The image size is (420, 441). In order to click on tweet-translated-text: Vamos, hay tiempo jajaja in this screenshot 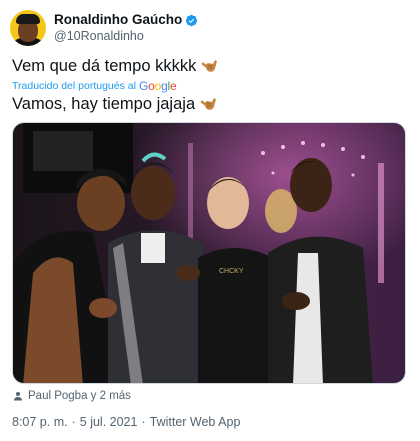, I will do `click(115, 104)`.